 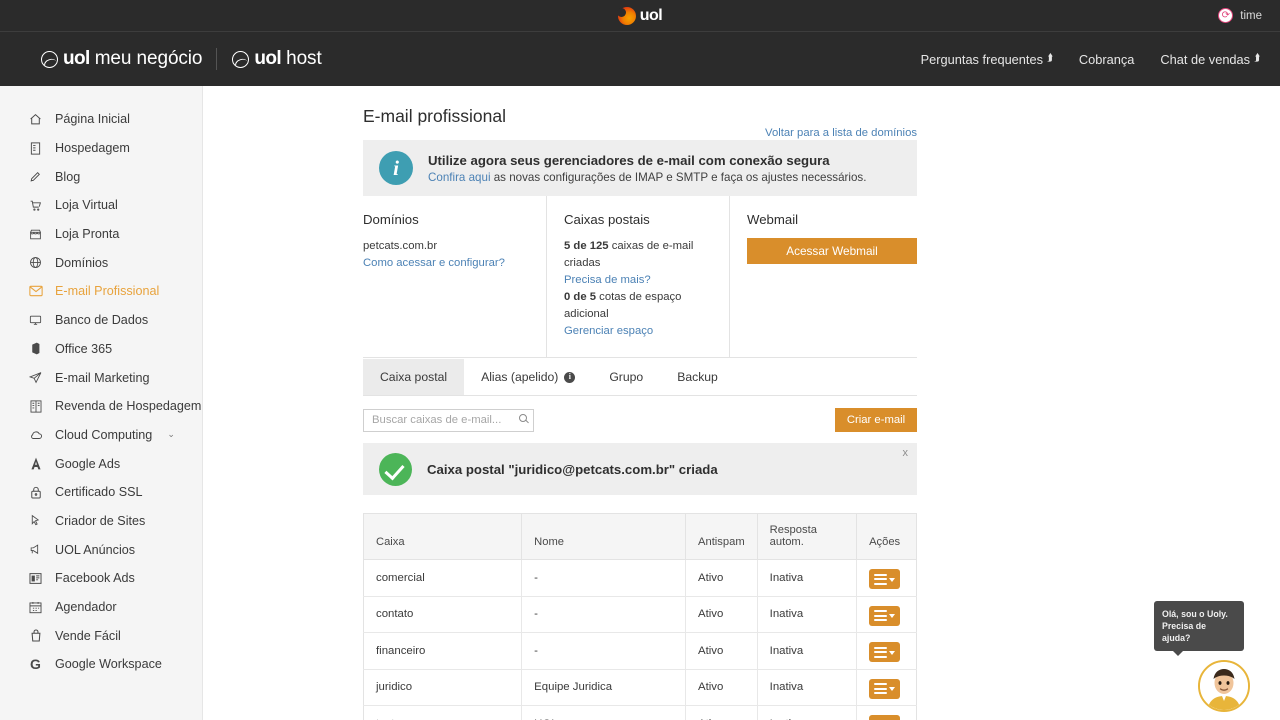 What do you see at coordinates (626, 15) in the screenshot?
I see `uol-dot-logo-icon` at bounding box center [626, 15].